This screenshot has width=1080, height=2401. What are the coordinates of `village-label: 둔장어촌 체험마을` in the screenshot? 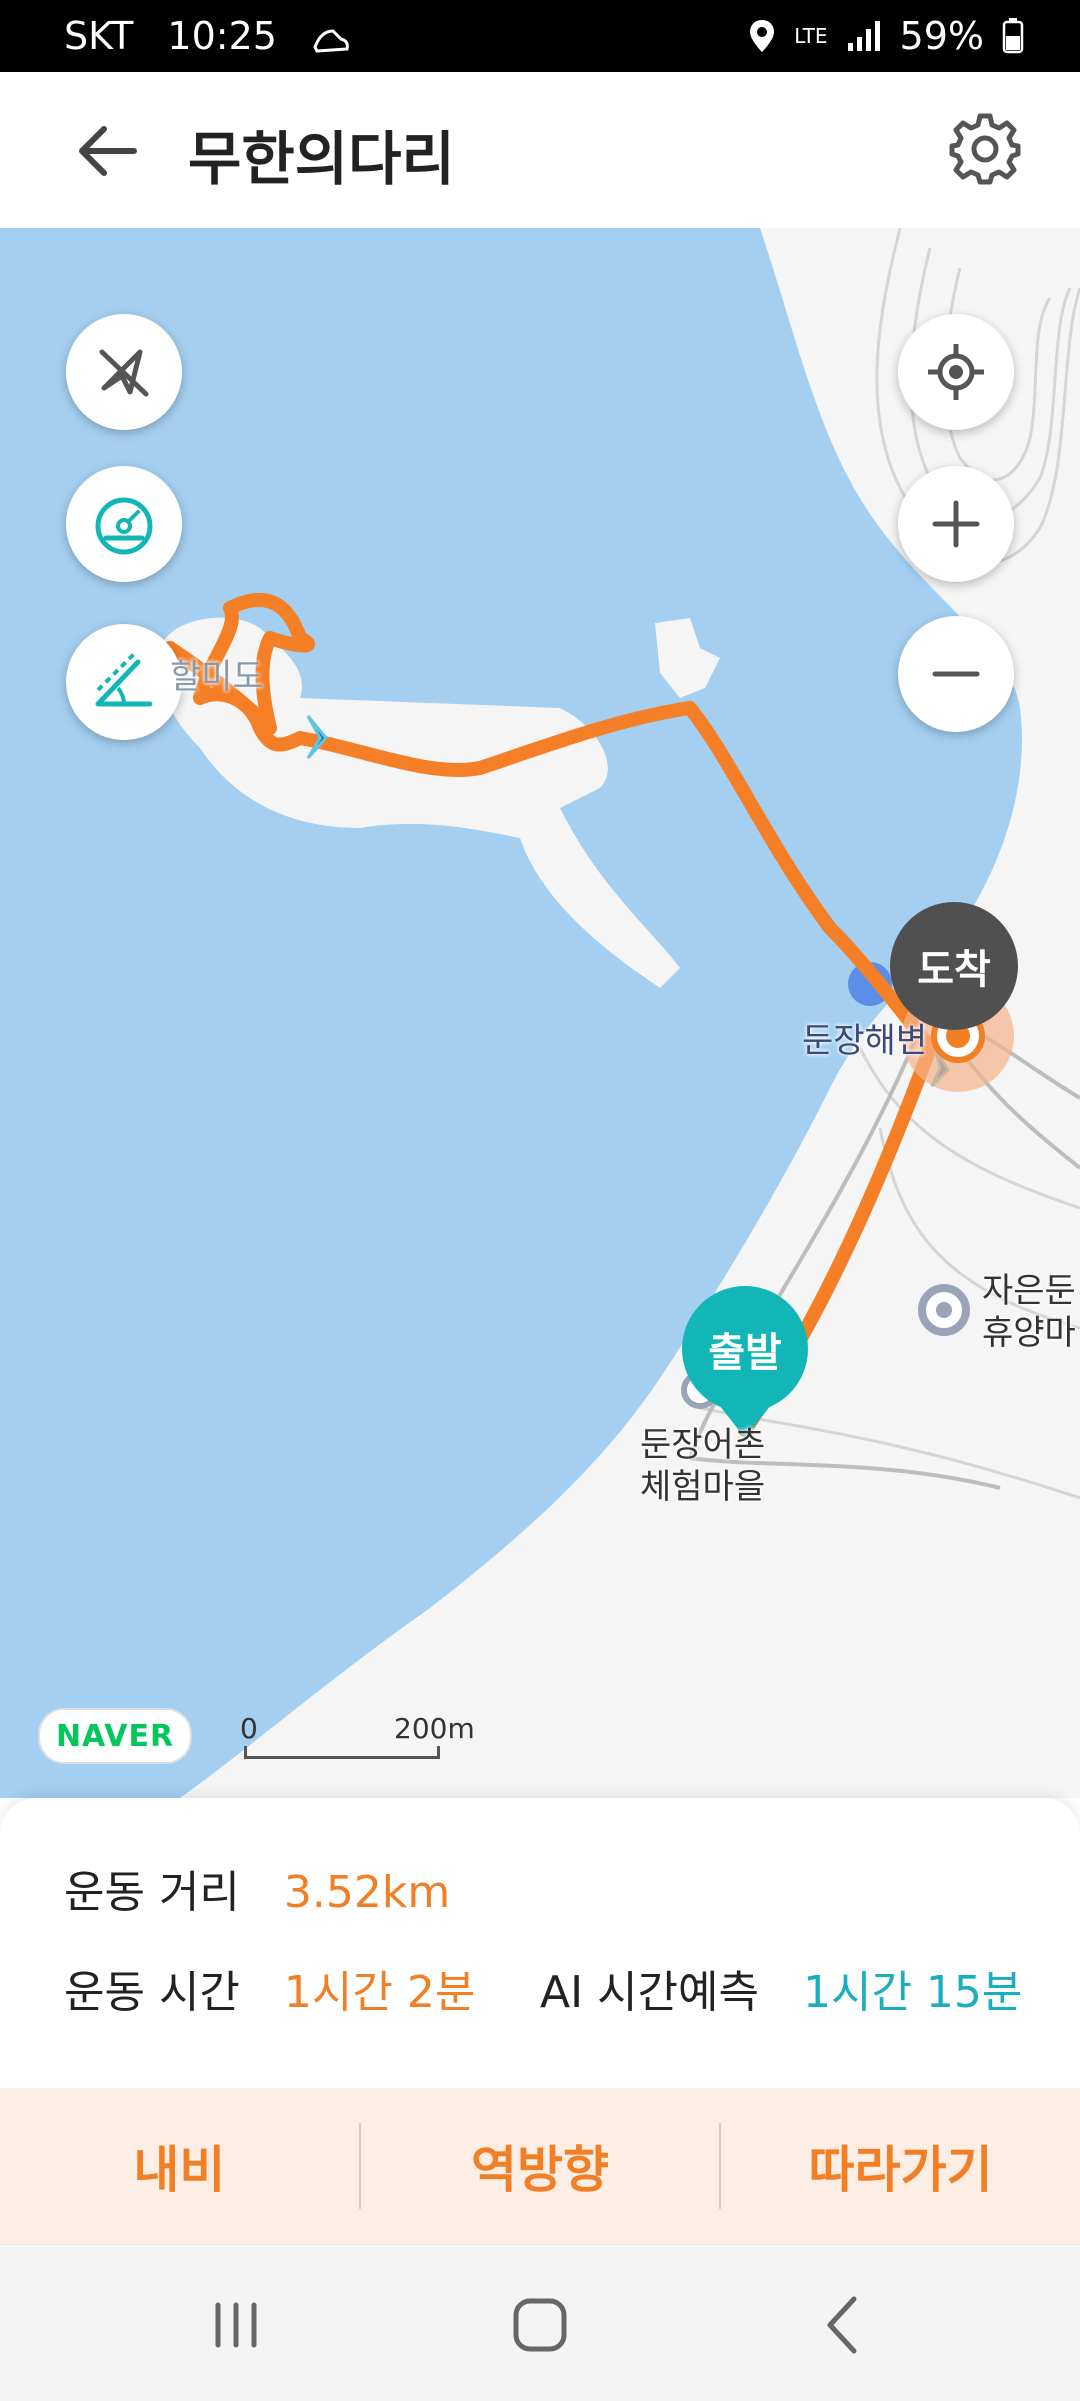 It's located at (702, 1466).